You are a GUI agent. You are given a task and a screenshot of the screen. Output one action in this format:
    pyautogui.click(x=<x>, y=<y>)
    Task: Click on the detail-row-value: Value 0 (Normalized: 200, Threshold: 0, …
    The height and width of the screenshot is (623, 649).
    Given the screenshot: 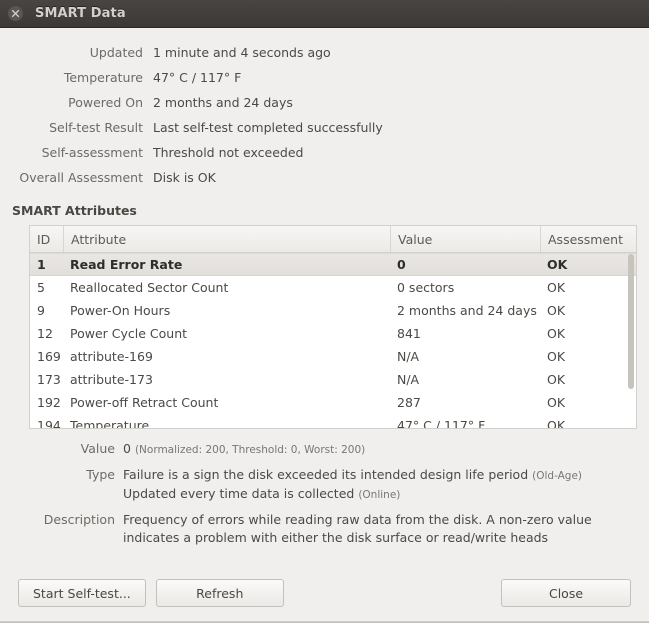 What is the action you would take?
    pyautogui.click(x=324, y=449)
    